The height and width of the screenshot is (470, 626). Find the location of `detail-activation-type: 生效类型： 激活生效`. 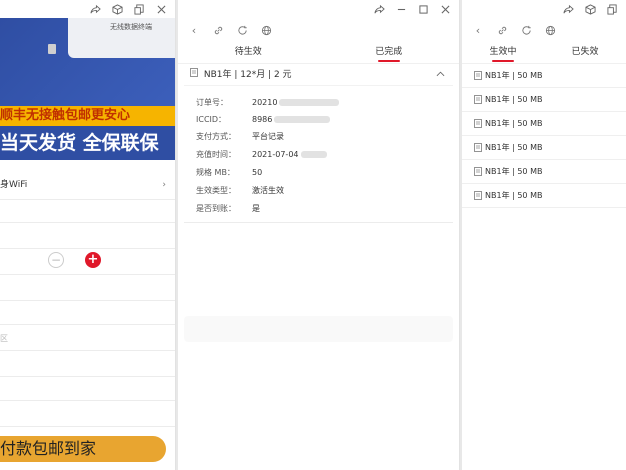

detail-activation-type: 生效类型： 激活生效 is located at coordinates (240, 190).